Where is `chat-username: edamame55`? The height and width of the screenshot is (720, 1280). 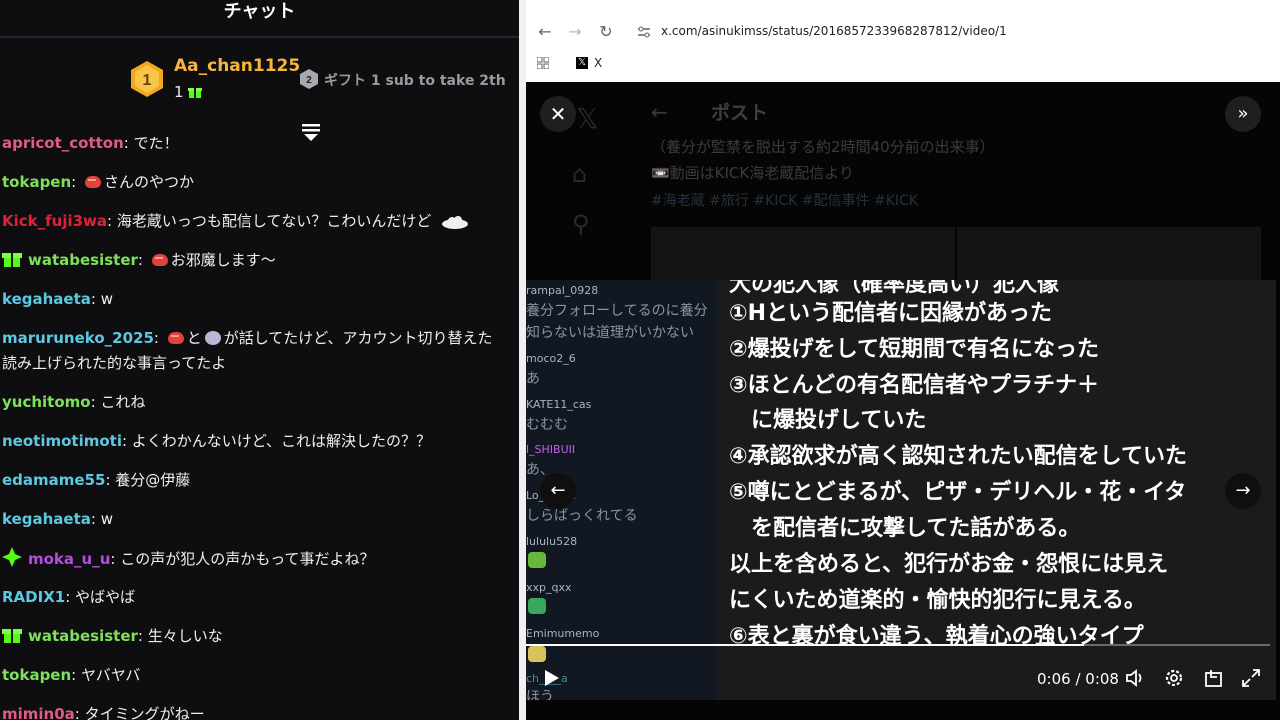
chat-username: edamame55 is located at coordinates (53, 480).